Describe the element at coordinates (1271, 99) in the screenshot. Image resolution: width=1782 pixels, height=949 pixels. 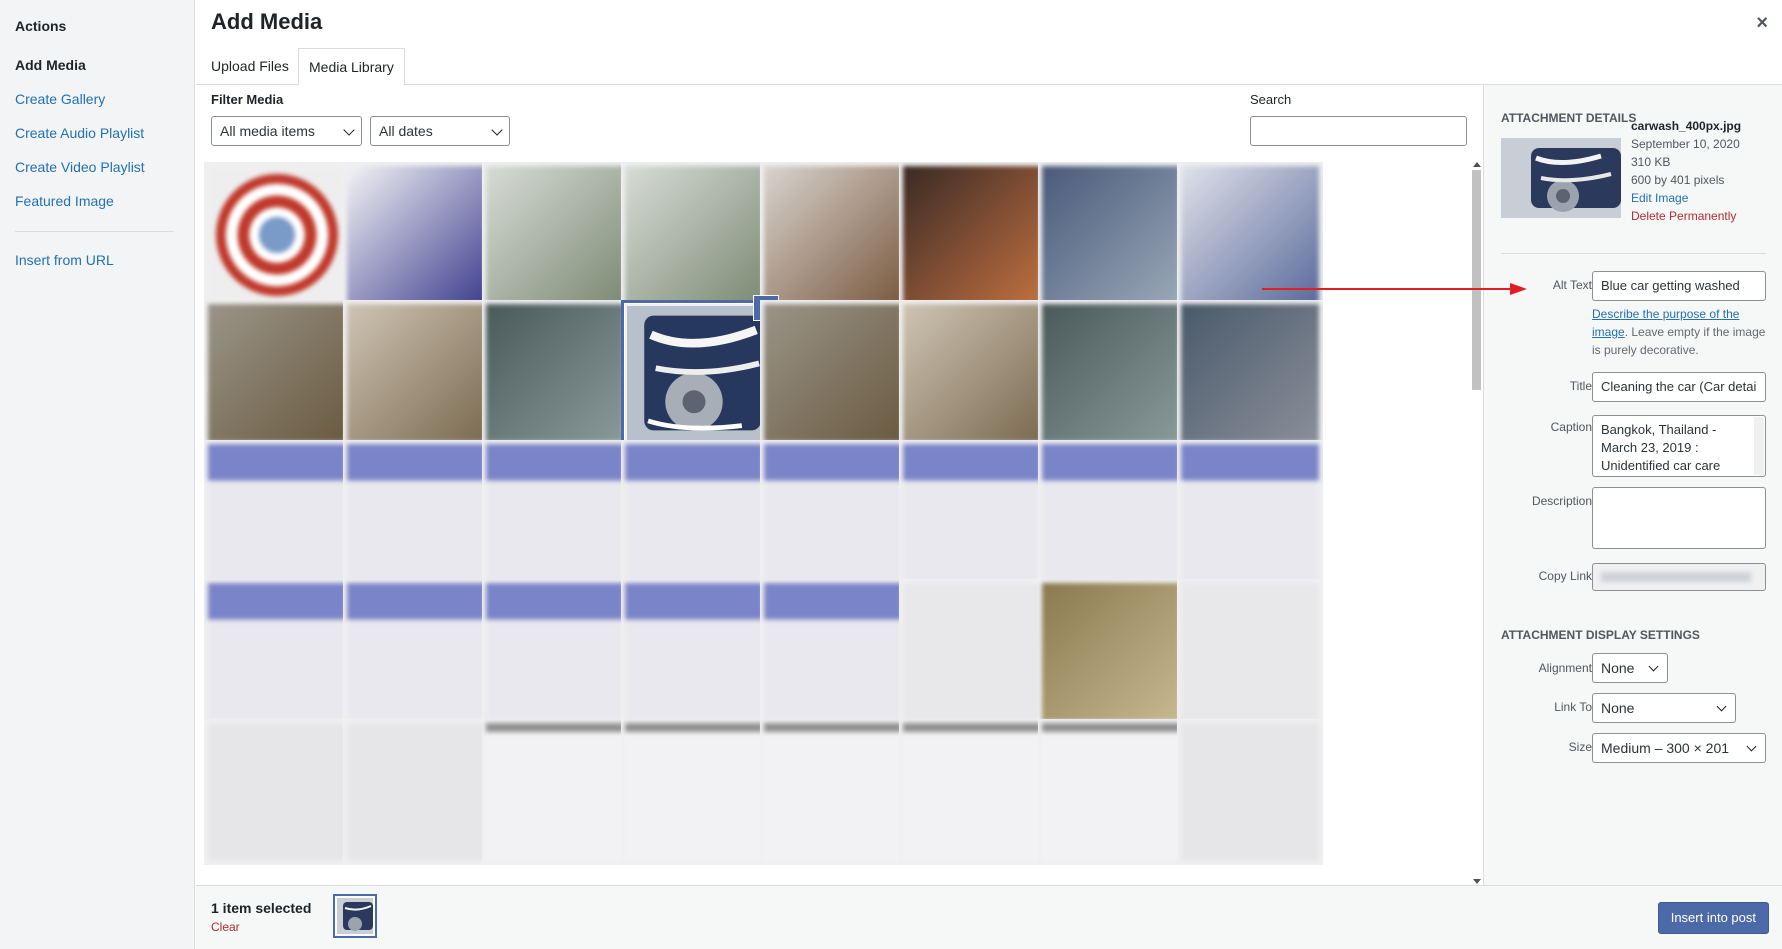
I see `search-label: Search` at that location.